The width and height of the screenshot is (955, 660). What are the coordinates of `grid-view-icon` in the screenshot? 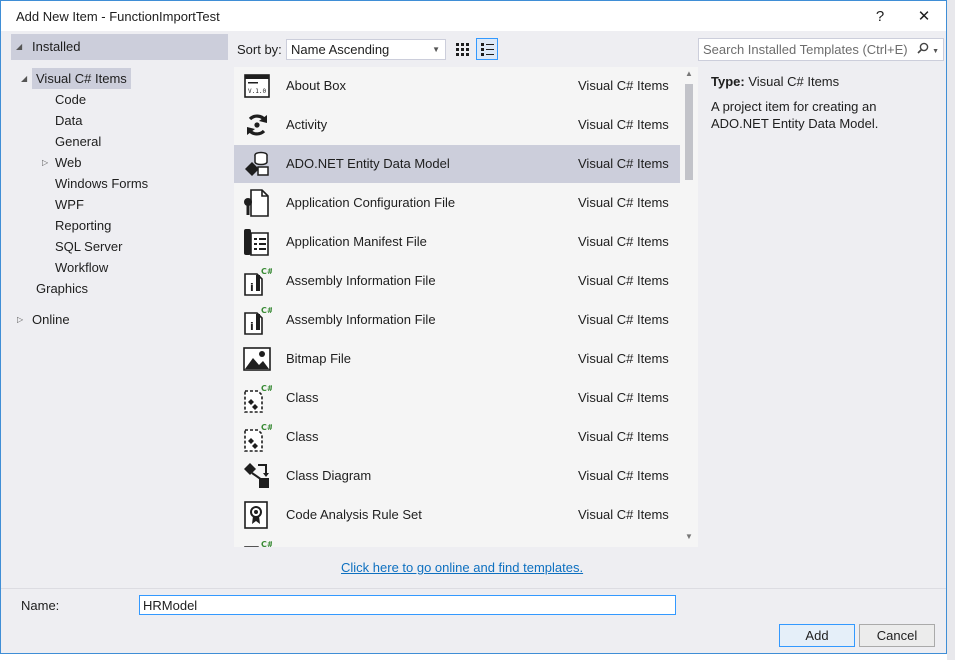 It's located at (462, 49).